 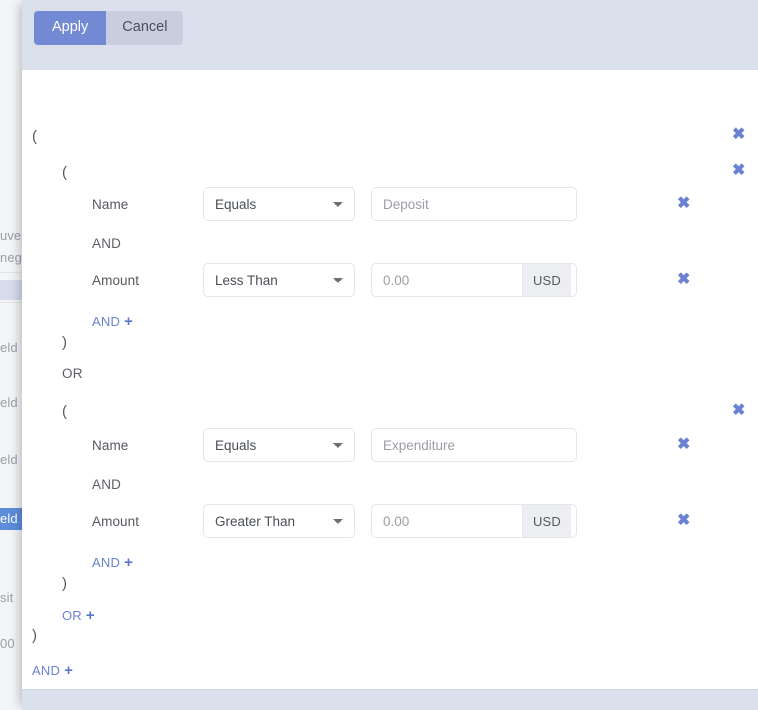 What do you see at coordinates (11, 257) in the screenshot?
I see `bg-text-fragment: neg` at bounding box center [11, 257].